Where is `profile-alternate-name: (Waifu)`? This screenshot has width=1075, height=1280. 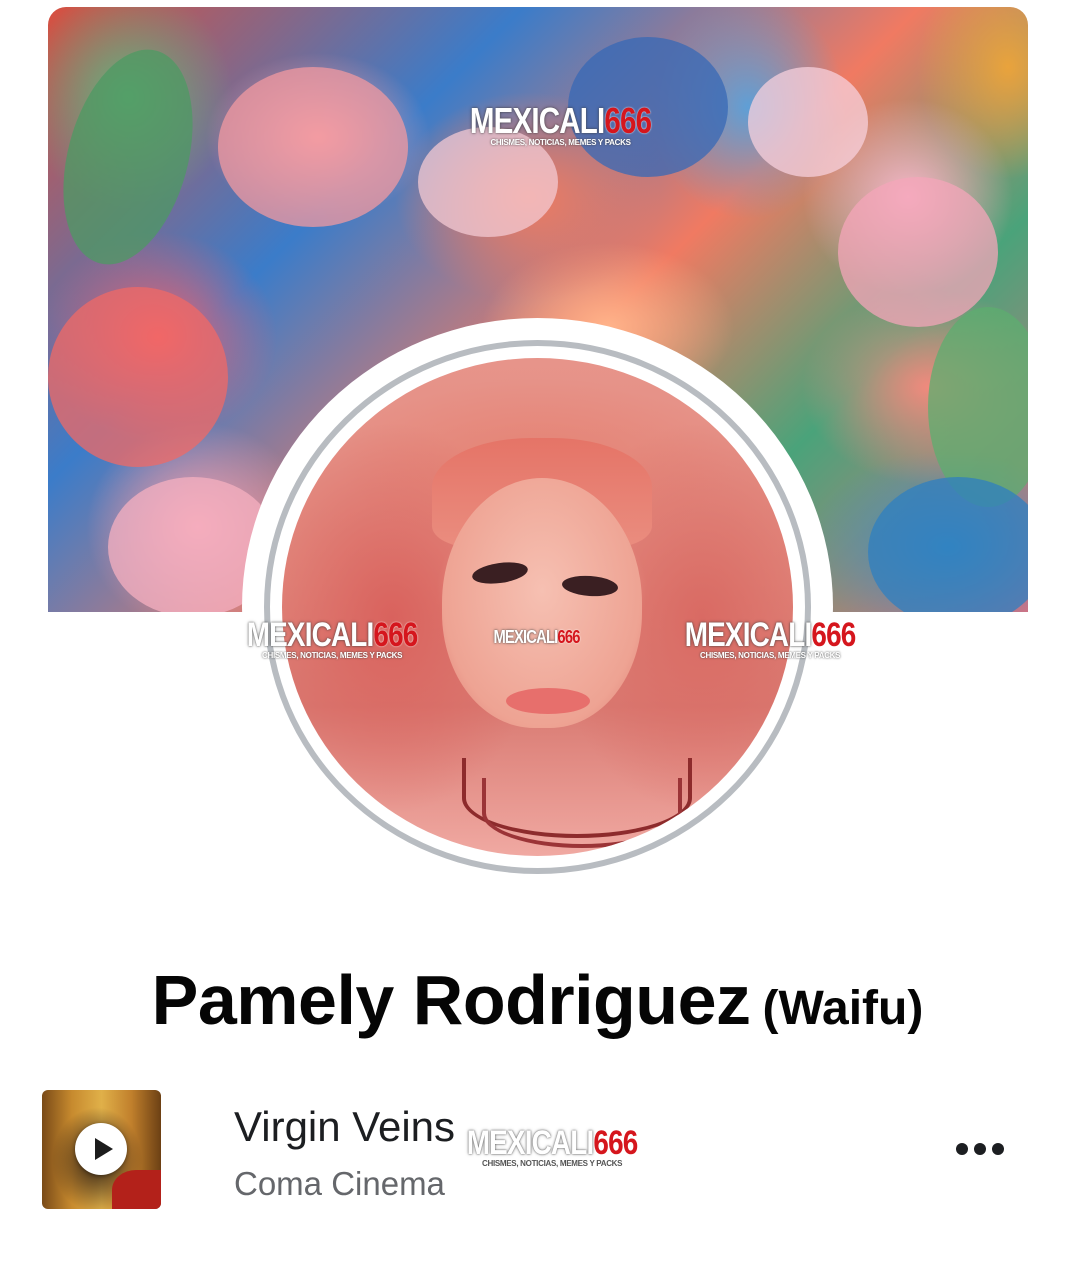 profile-alternate-name: (Waifu) is located at coordinates (843, 1008).